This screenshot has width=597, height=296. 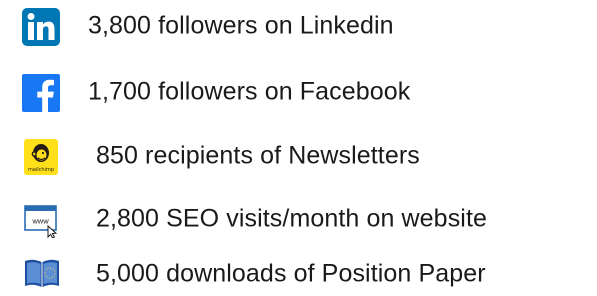 What do you see at coordinates (41, 170) in the screenshot?
I see `mailchimp-logo-text: mailchimp` at bounding box center [41, 170].